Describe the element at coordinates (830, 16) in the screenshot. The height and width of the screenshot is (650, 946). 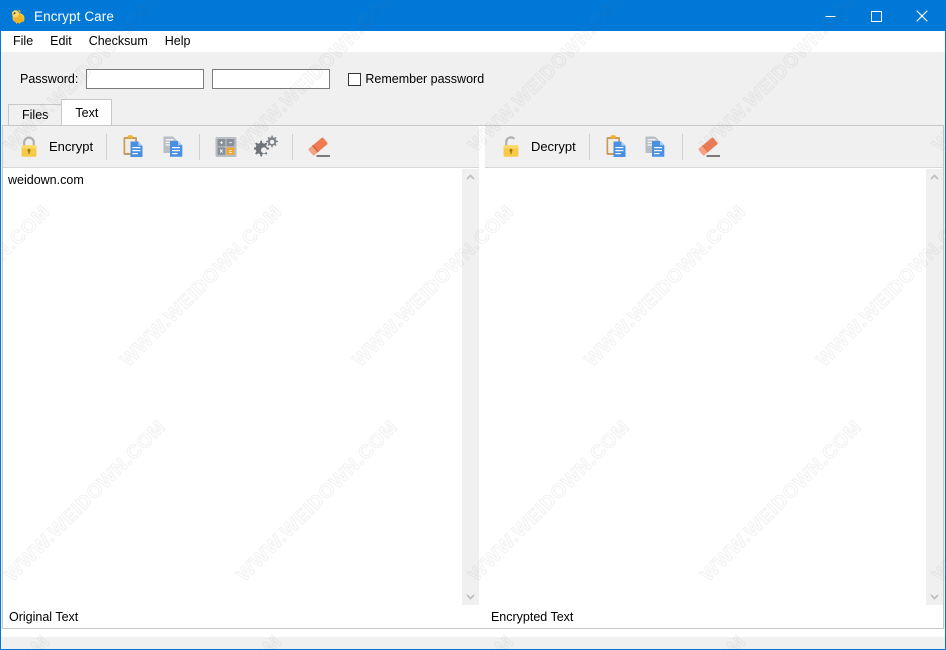
I see `minimize-button` at that location.